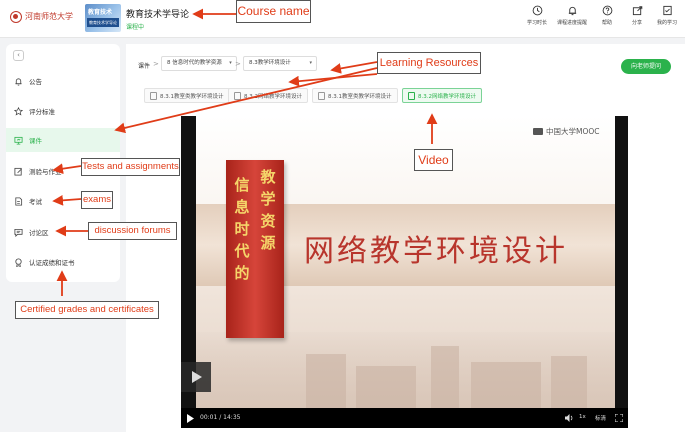 This screenshot has height=432, width=685. Describe the element at coordinates (606, 23) in the screenshot. I see `tool-help-label: 帮助` at that location.